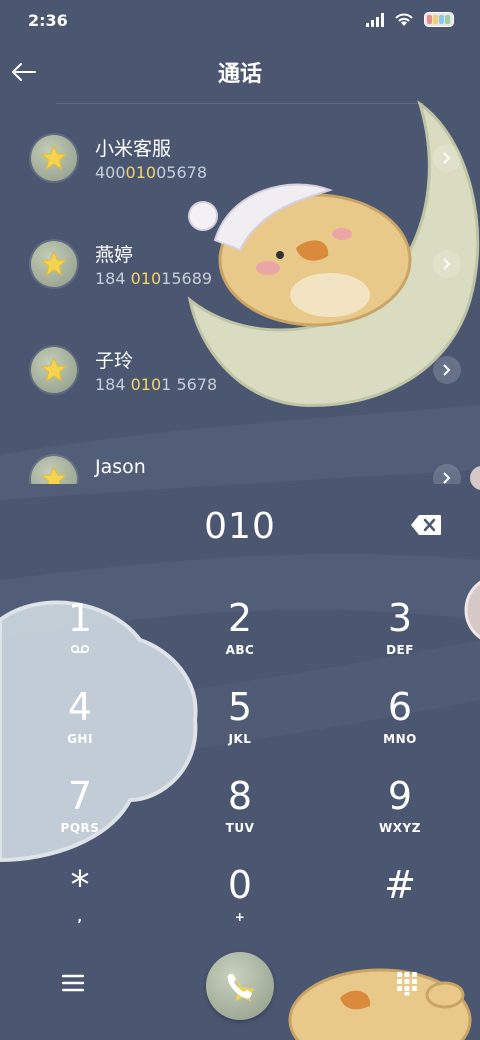 The image size is (480, 1040). What do you see at coordinates (439, 19) in the screenshot?
I see `battery-icon` at bounding box center [439, 19].